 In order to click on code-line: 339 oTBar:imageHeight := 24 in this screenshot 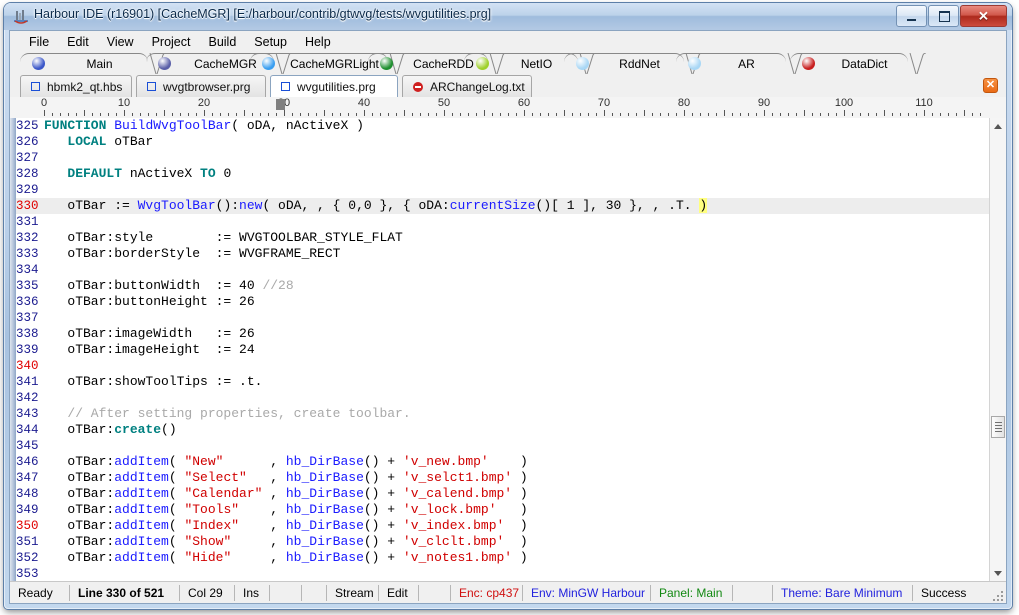, I will do `click(503, 350)`.